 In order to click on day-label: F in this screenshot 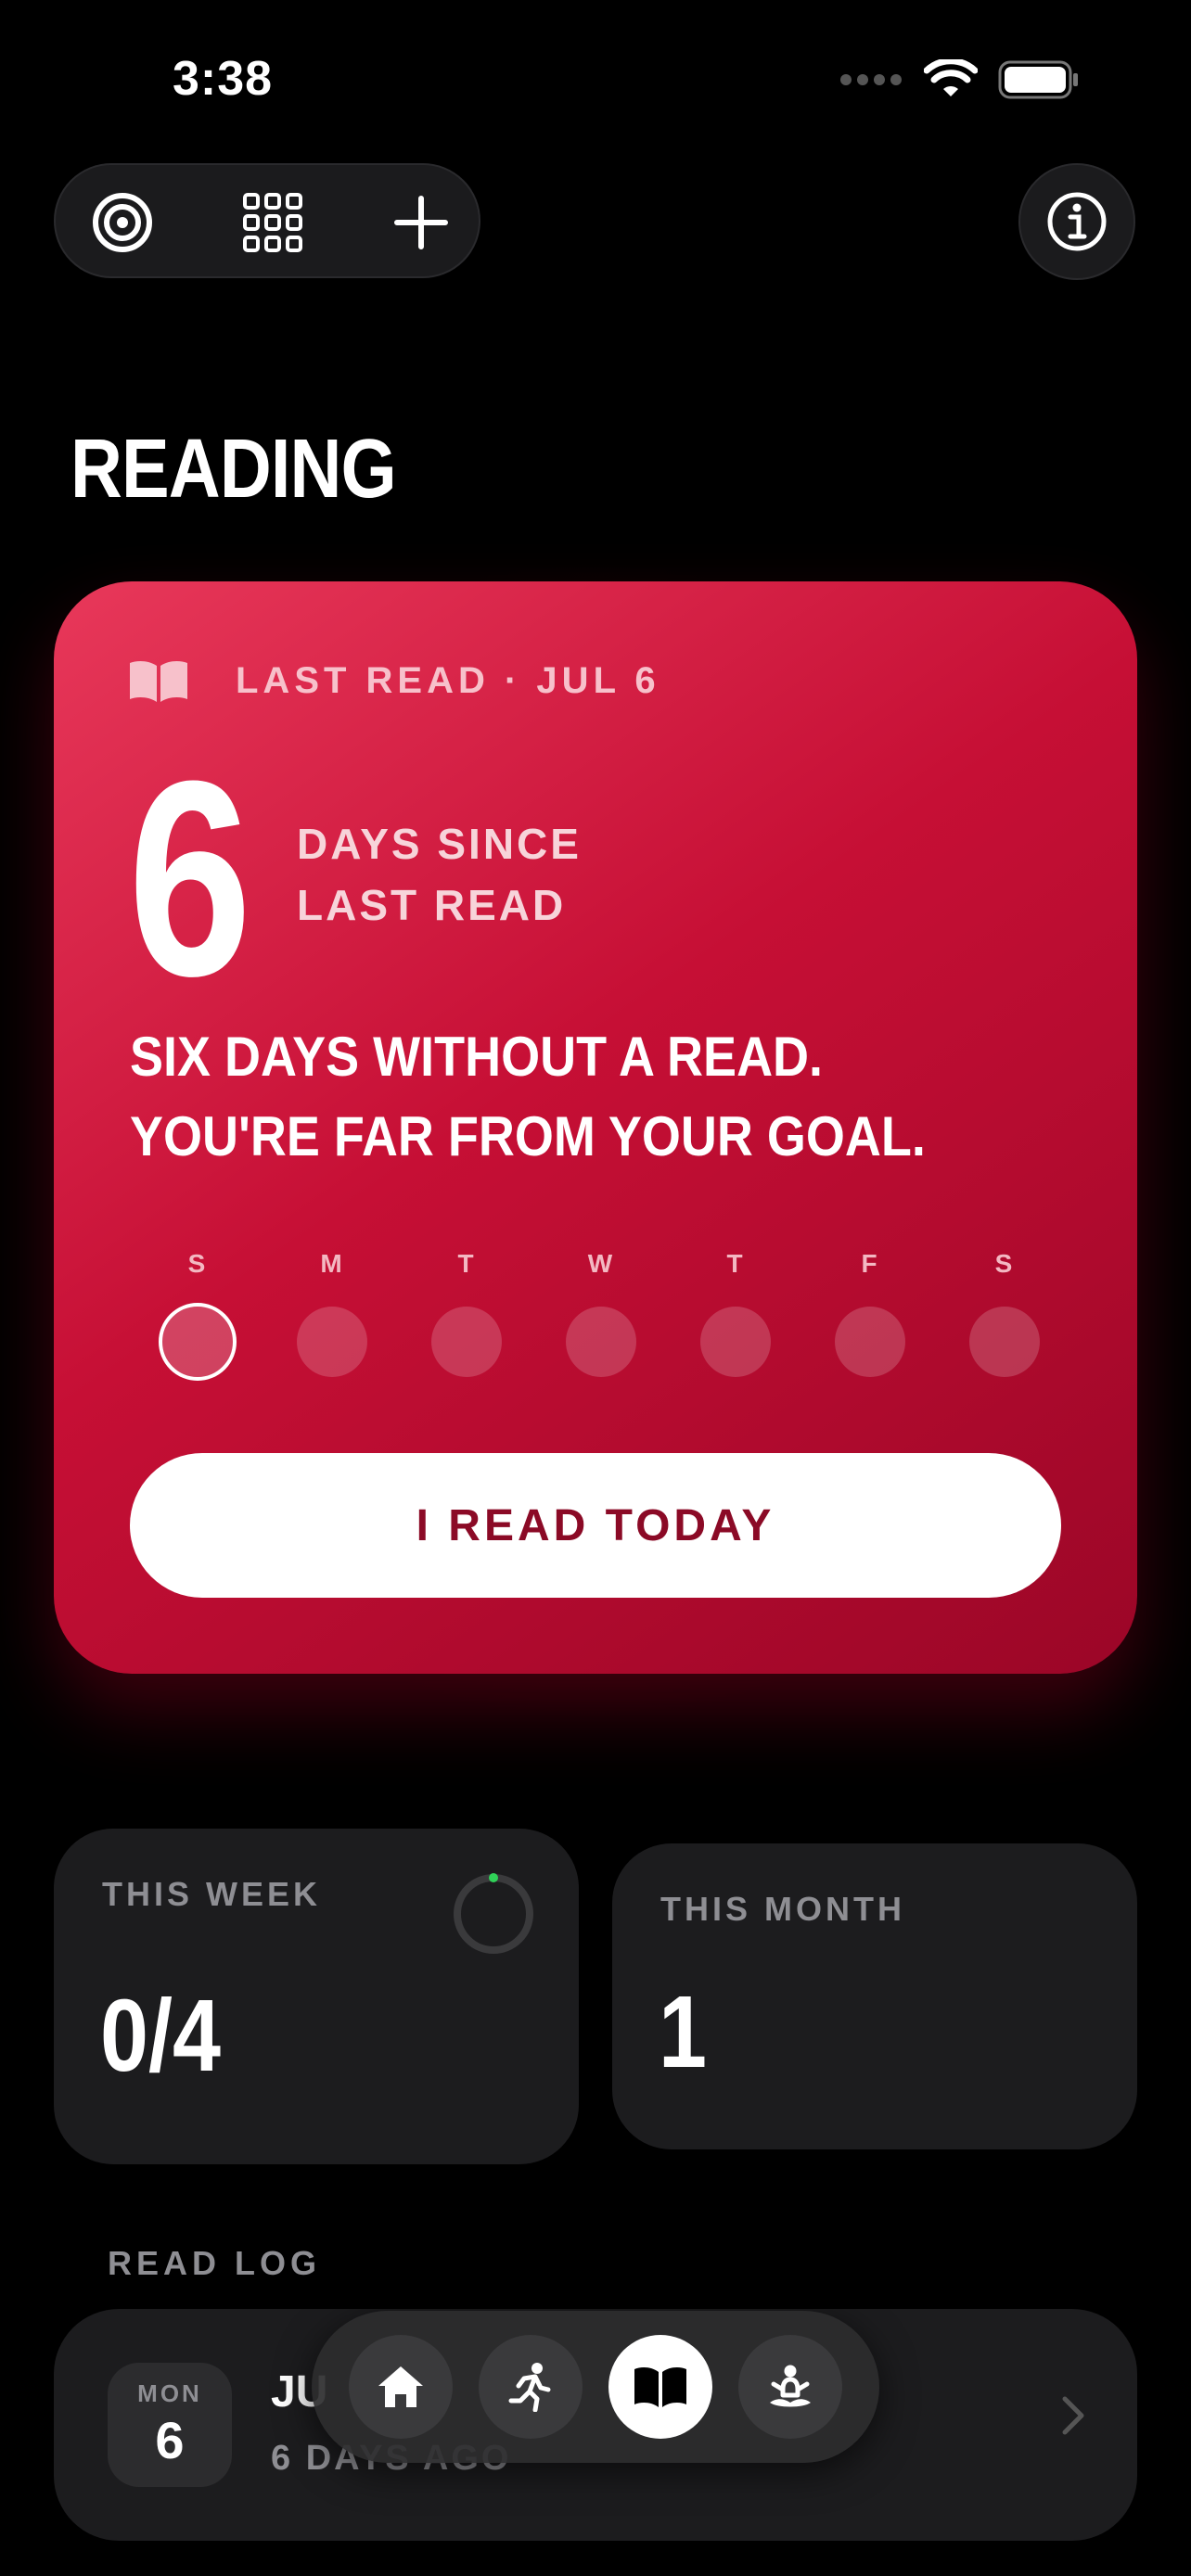, I will do `click(870, 1263)`.